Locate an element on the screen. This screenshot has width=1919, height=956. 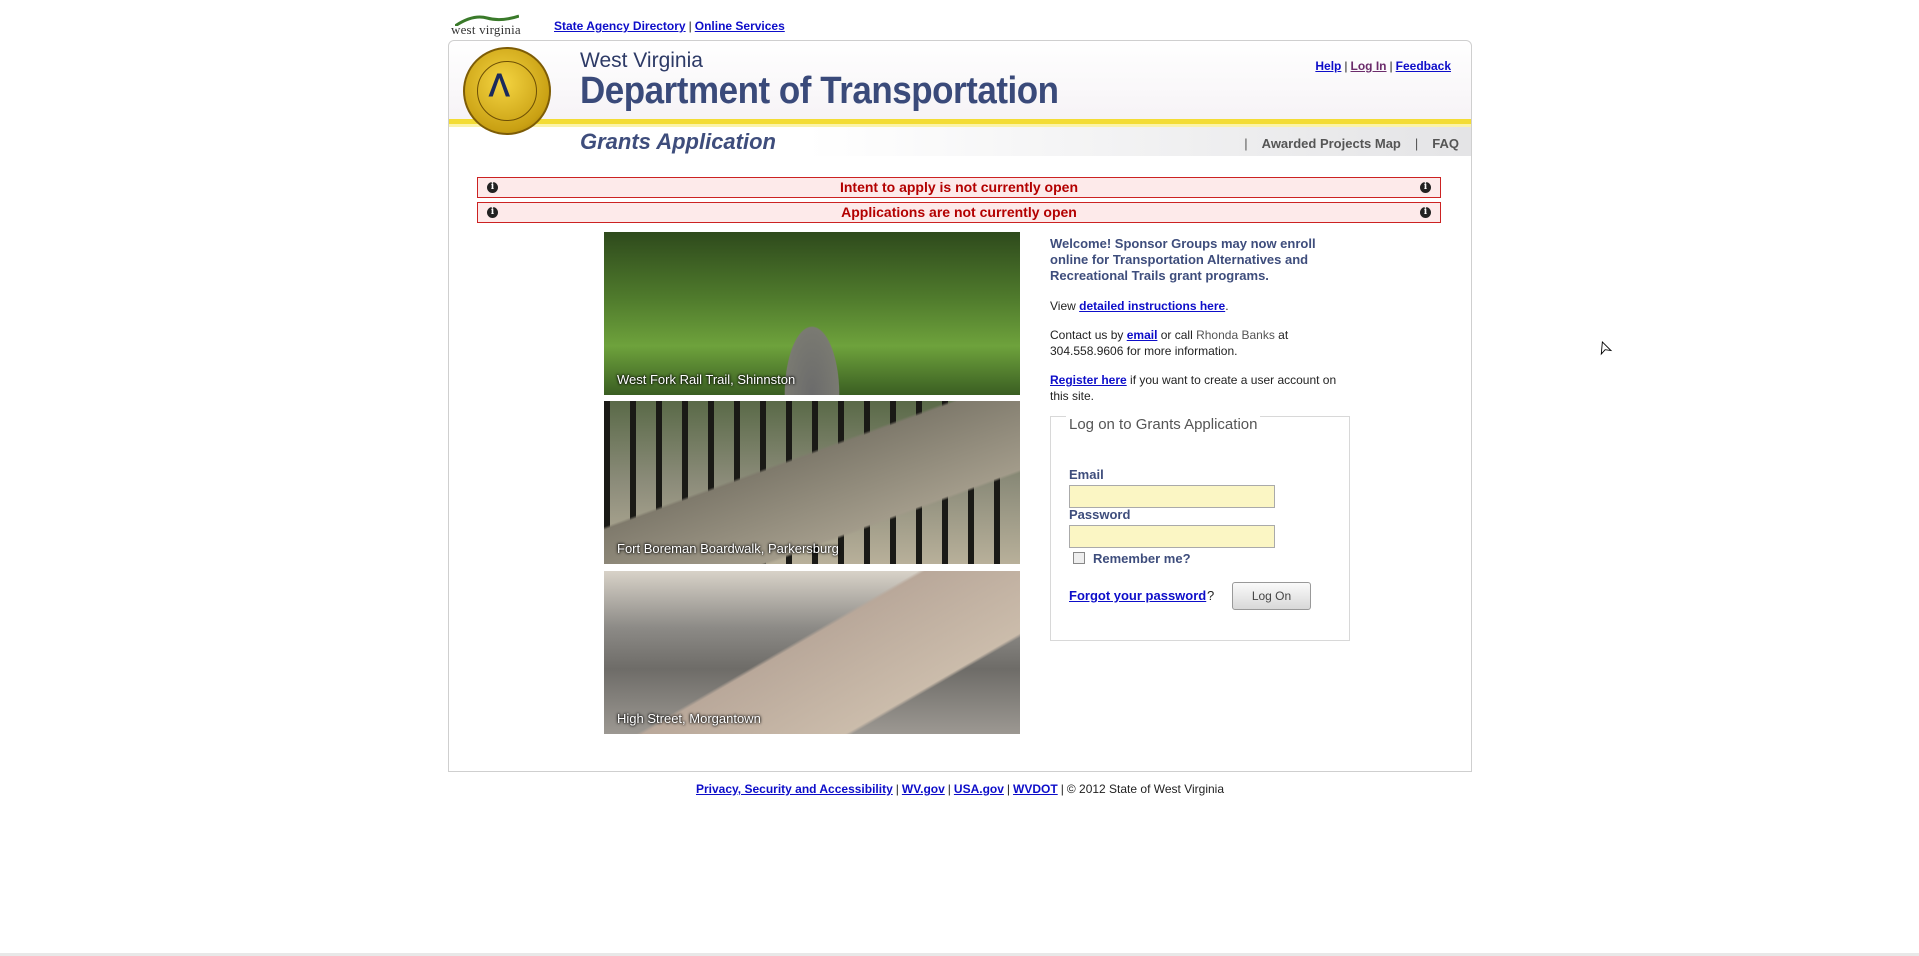
utility-links: Help | Log In | Feedback is located at coordinates (1383, 66).